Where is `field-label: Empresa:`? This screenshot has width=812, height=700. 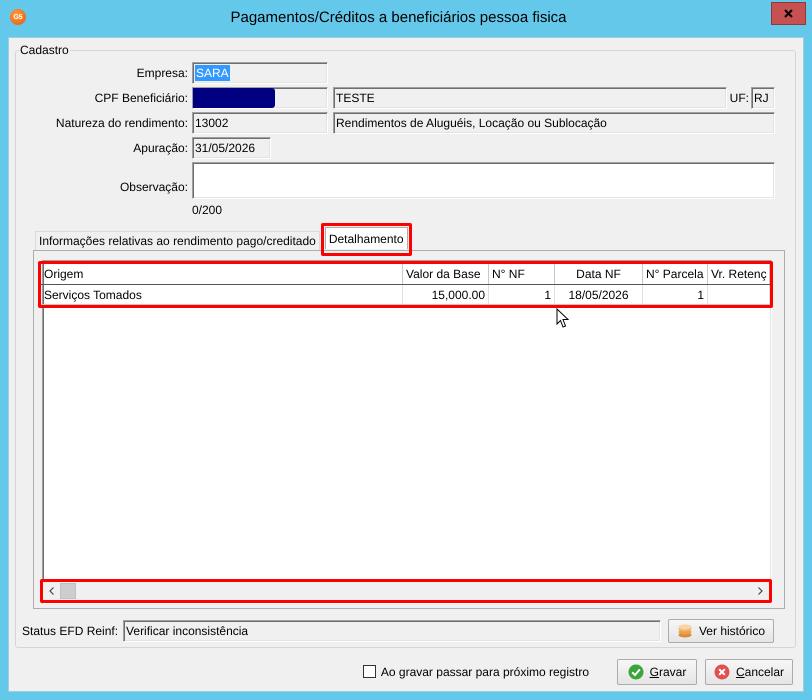
field-label: Empresa: is located at coordinates (162, 73).